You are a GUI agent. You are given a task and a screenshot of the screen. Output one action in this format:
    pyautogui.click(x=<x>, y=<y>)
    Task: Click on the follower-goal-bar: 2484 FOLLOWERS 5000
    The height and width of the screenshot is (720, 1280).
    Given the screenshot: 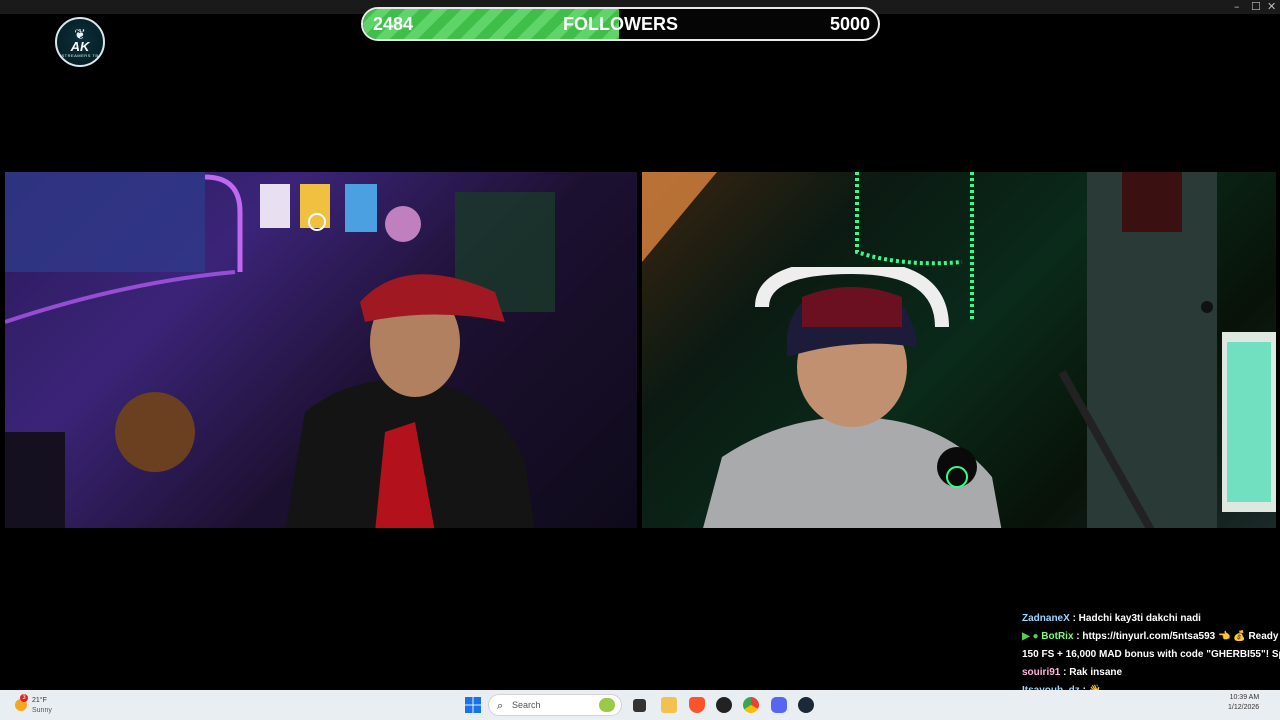 What is the action you would take?
    pyautogui.click(x=620, y=24)
    